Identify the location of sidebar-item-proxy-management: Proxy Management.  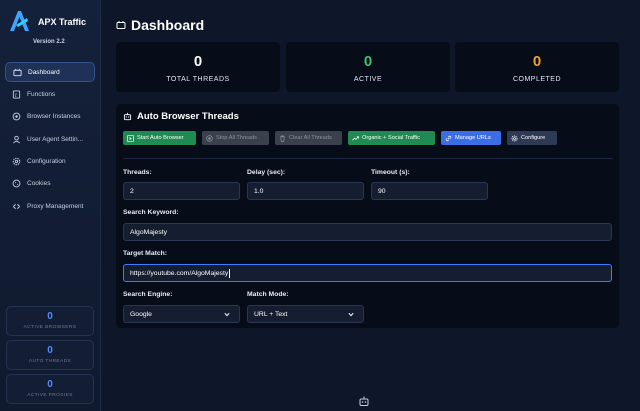
(50, 206).